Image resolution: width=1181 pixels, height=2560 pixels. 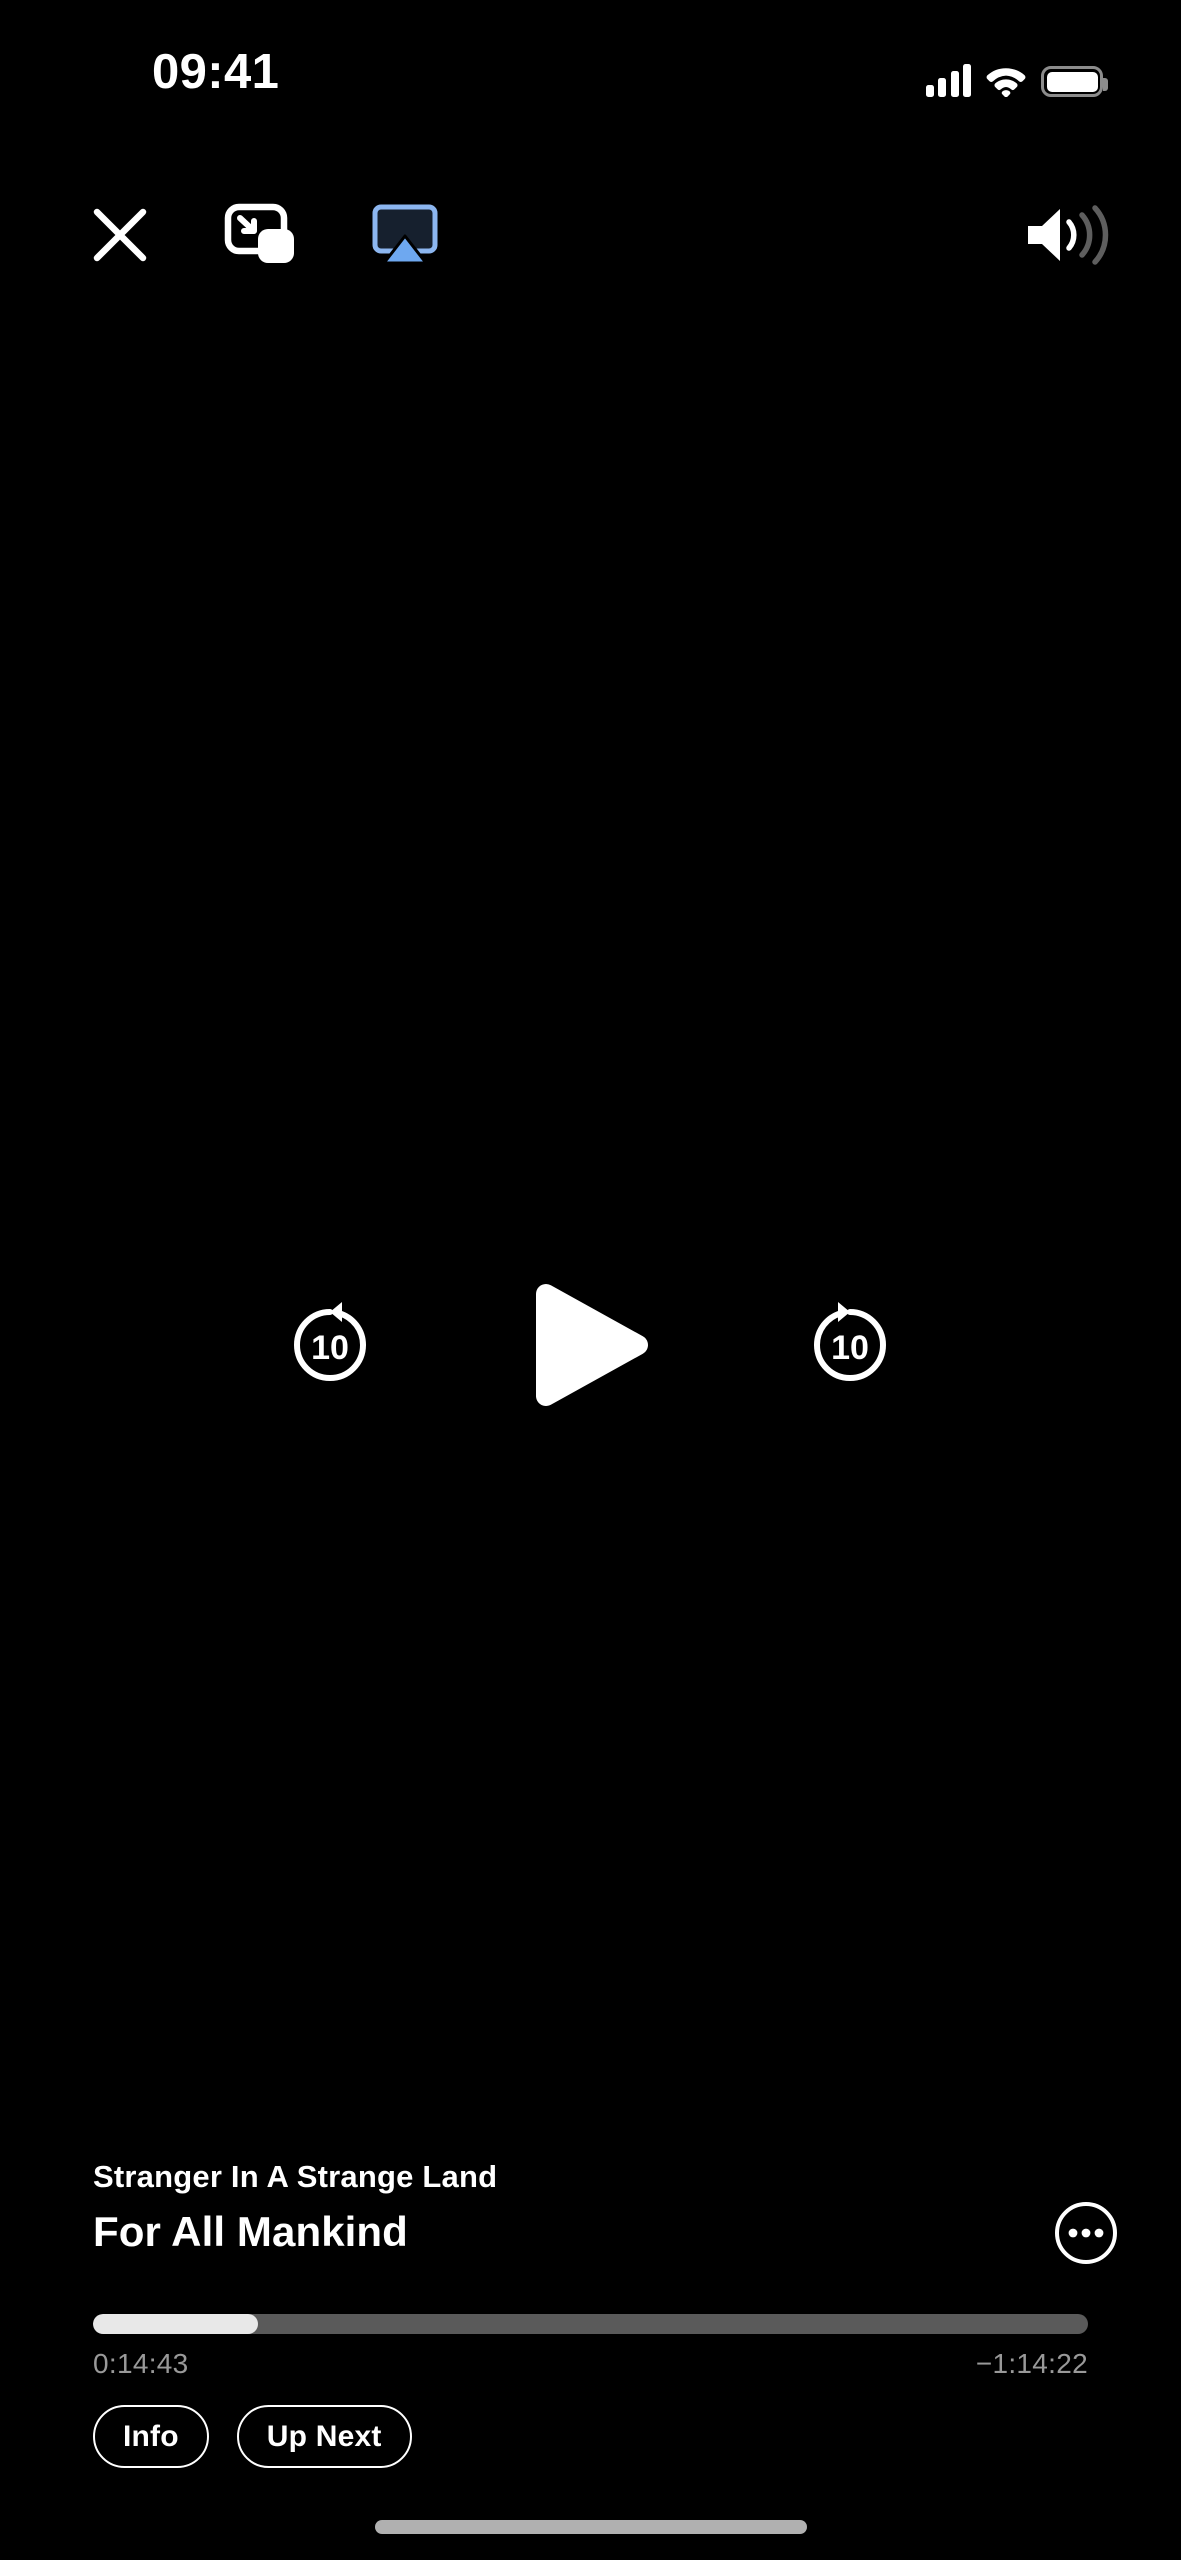 I want to click on skip-back-10-icon: 10, so click(x=330, y=1341).